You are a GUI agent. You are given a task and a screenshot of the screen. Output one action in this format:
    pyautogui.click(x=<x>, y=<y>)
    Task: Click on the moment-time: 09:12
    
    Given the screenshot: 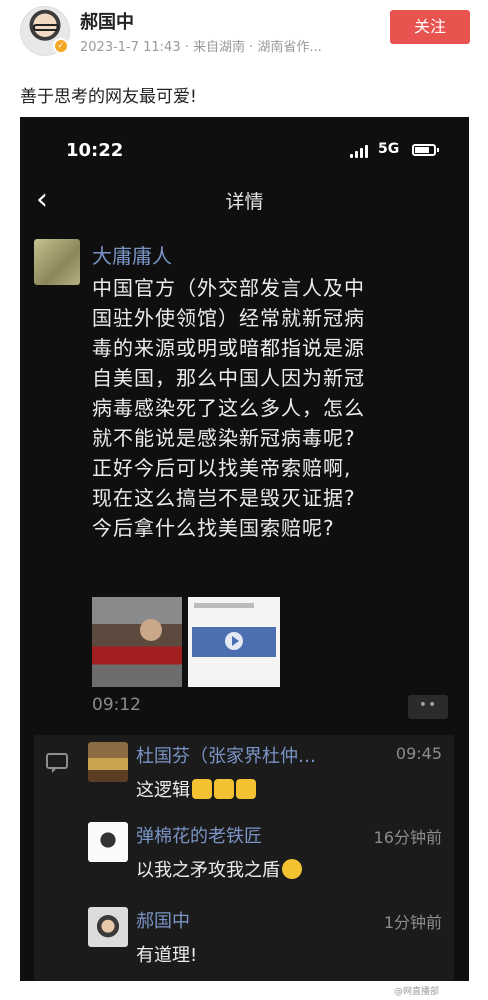 What is the action you would take?
    pyautogui.click(x=116, y=705)
    